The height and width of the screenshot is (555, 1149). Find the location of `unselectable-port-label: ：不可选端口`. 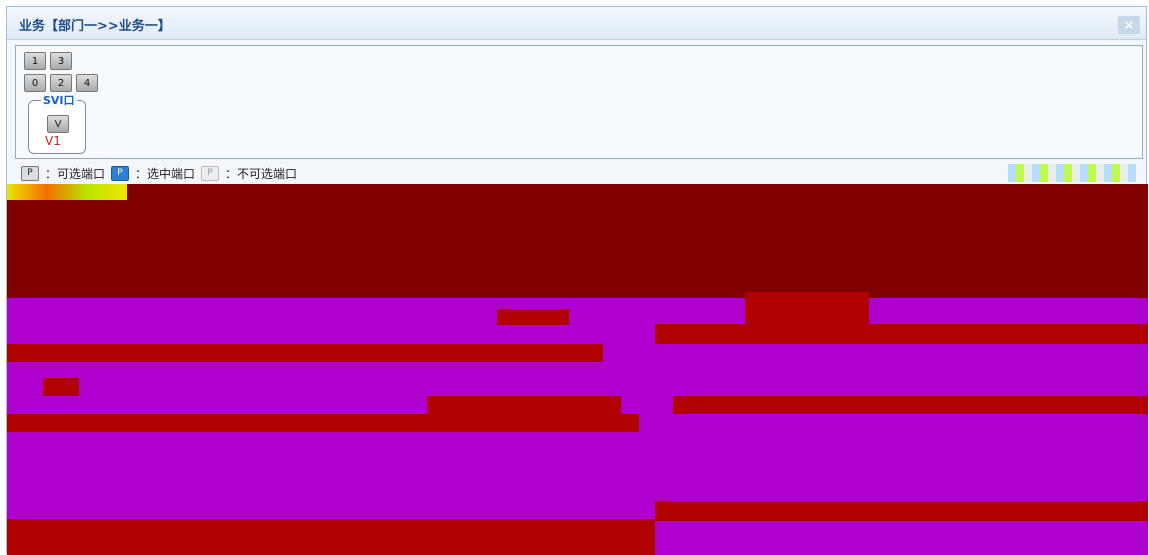

unselectable-port-label: ：不可选端口 is located at coordinates (261, 173).